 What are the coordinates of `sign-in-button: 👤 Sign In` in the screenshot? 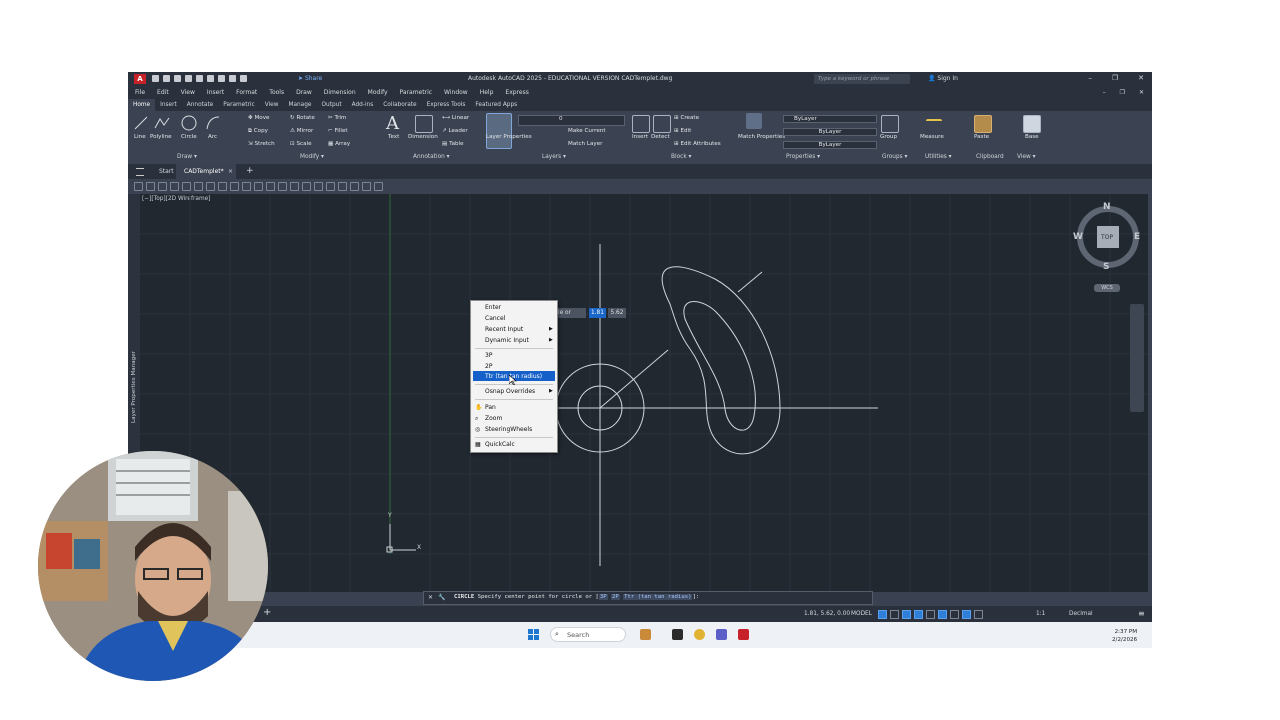 It's located at (943, 78).